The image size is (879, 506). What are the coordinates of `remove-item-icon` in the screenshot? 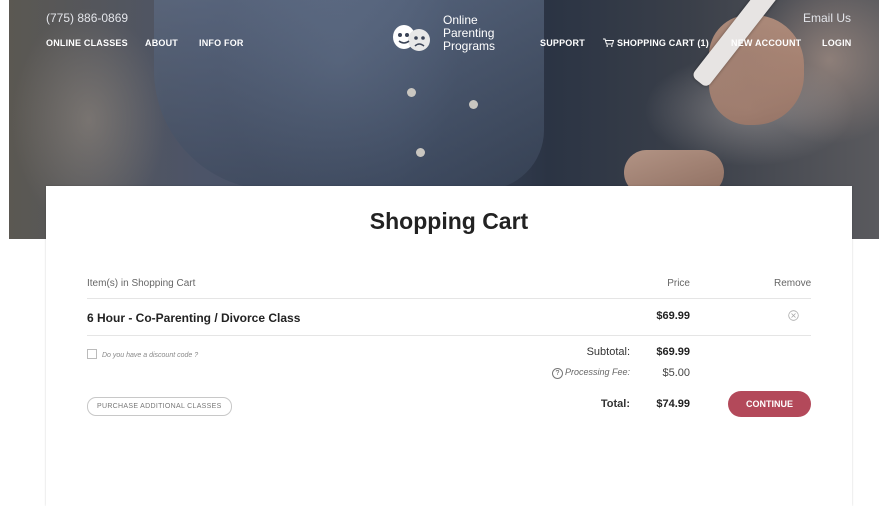 It's located at (793, 315).